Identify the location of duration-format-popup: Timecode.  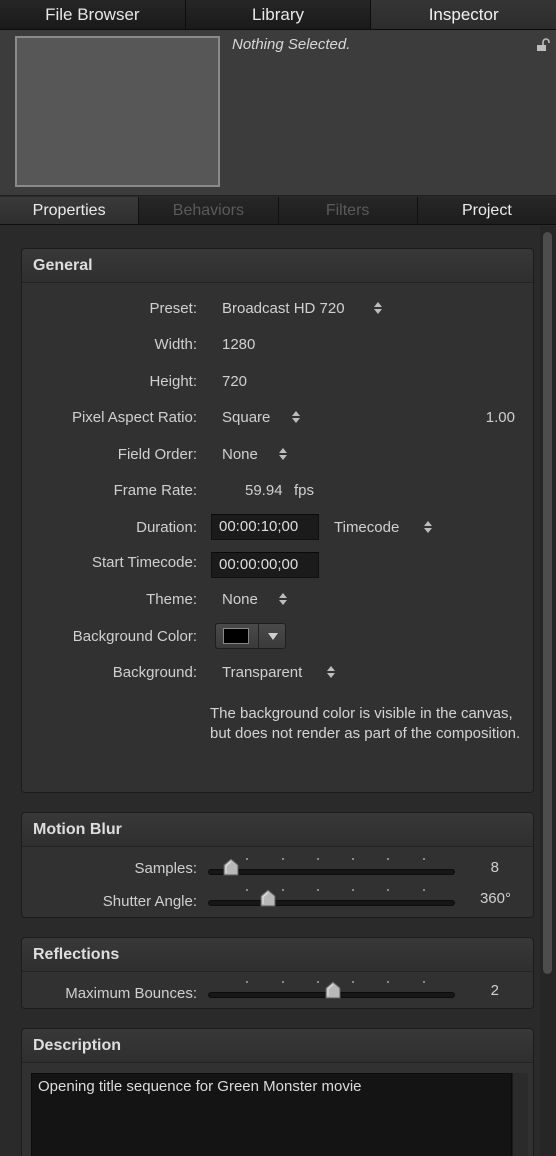
(366, 527).